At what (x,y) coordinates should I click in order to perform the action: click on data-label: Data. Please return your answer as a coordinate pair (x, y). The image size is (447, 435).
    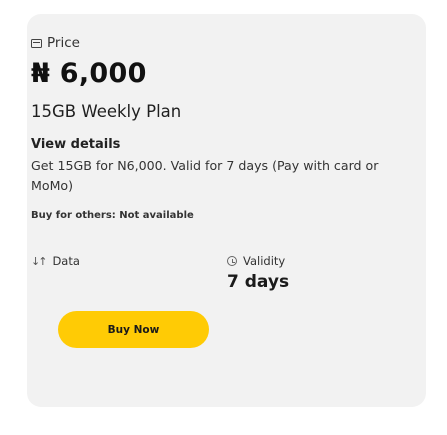
    Looking at the image, I should click on (66, 261).